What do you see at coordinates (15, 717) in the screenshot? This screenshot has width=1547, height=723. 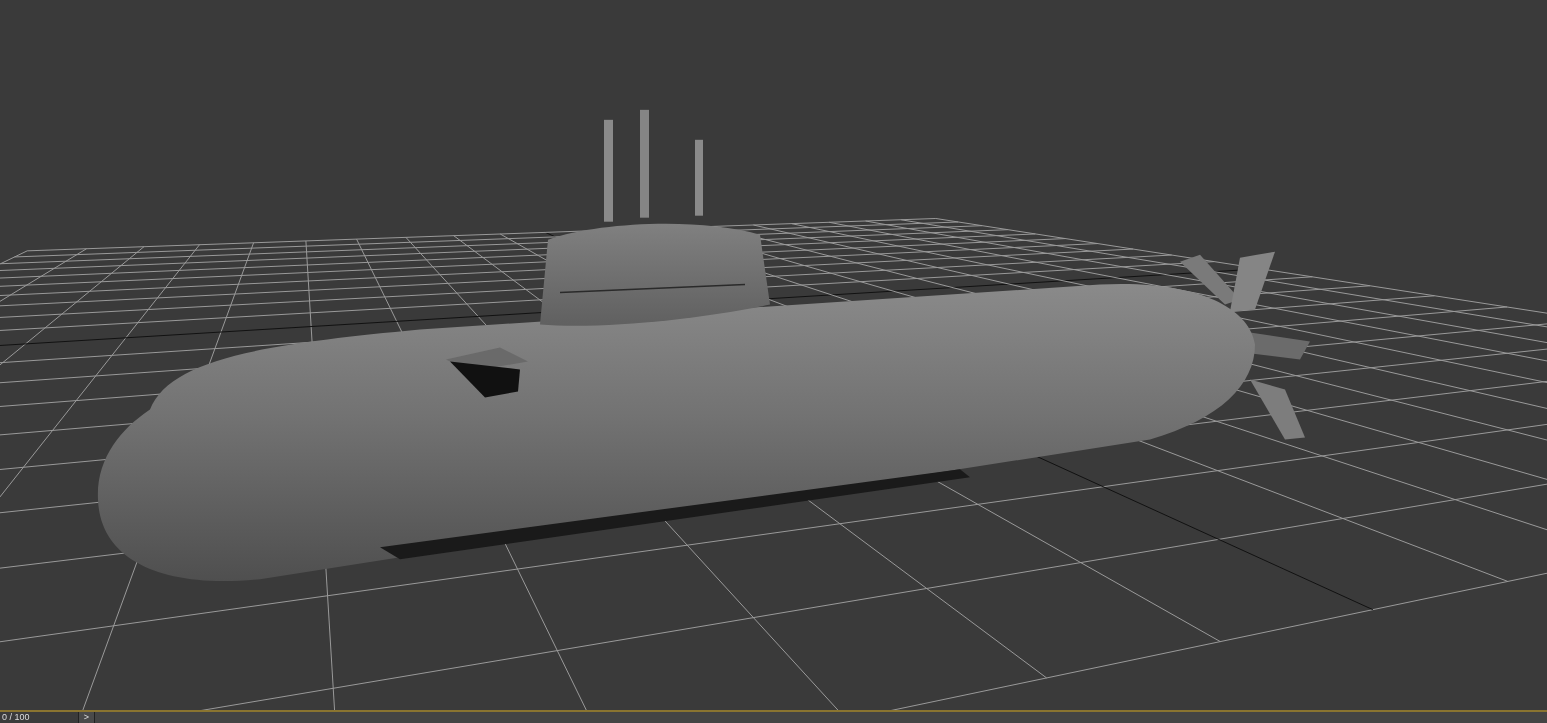 I see `frame-counter: 0 / 100` at bounding box center [15, 717].